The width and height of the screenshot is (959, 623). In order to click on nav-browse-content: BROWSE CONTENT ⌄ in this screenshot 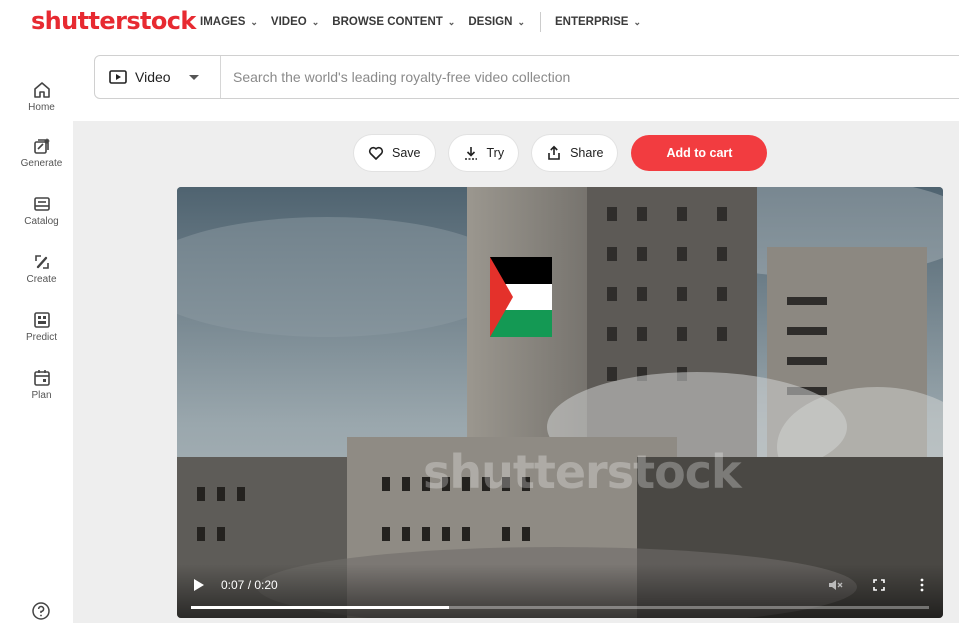, I will do `click(393, 22)`.